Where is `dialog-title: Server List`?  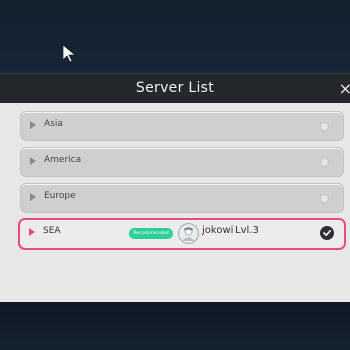
dialog-title: Server List is located at coordinates (175, 88).